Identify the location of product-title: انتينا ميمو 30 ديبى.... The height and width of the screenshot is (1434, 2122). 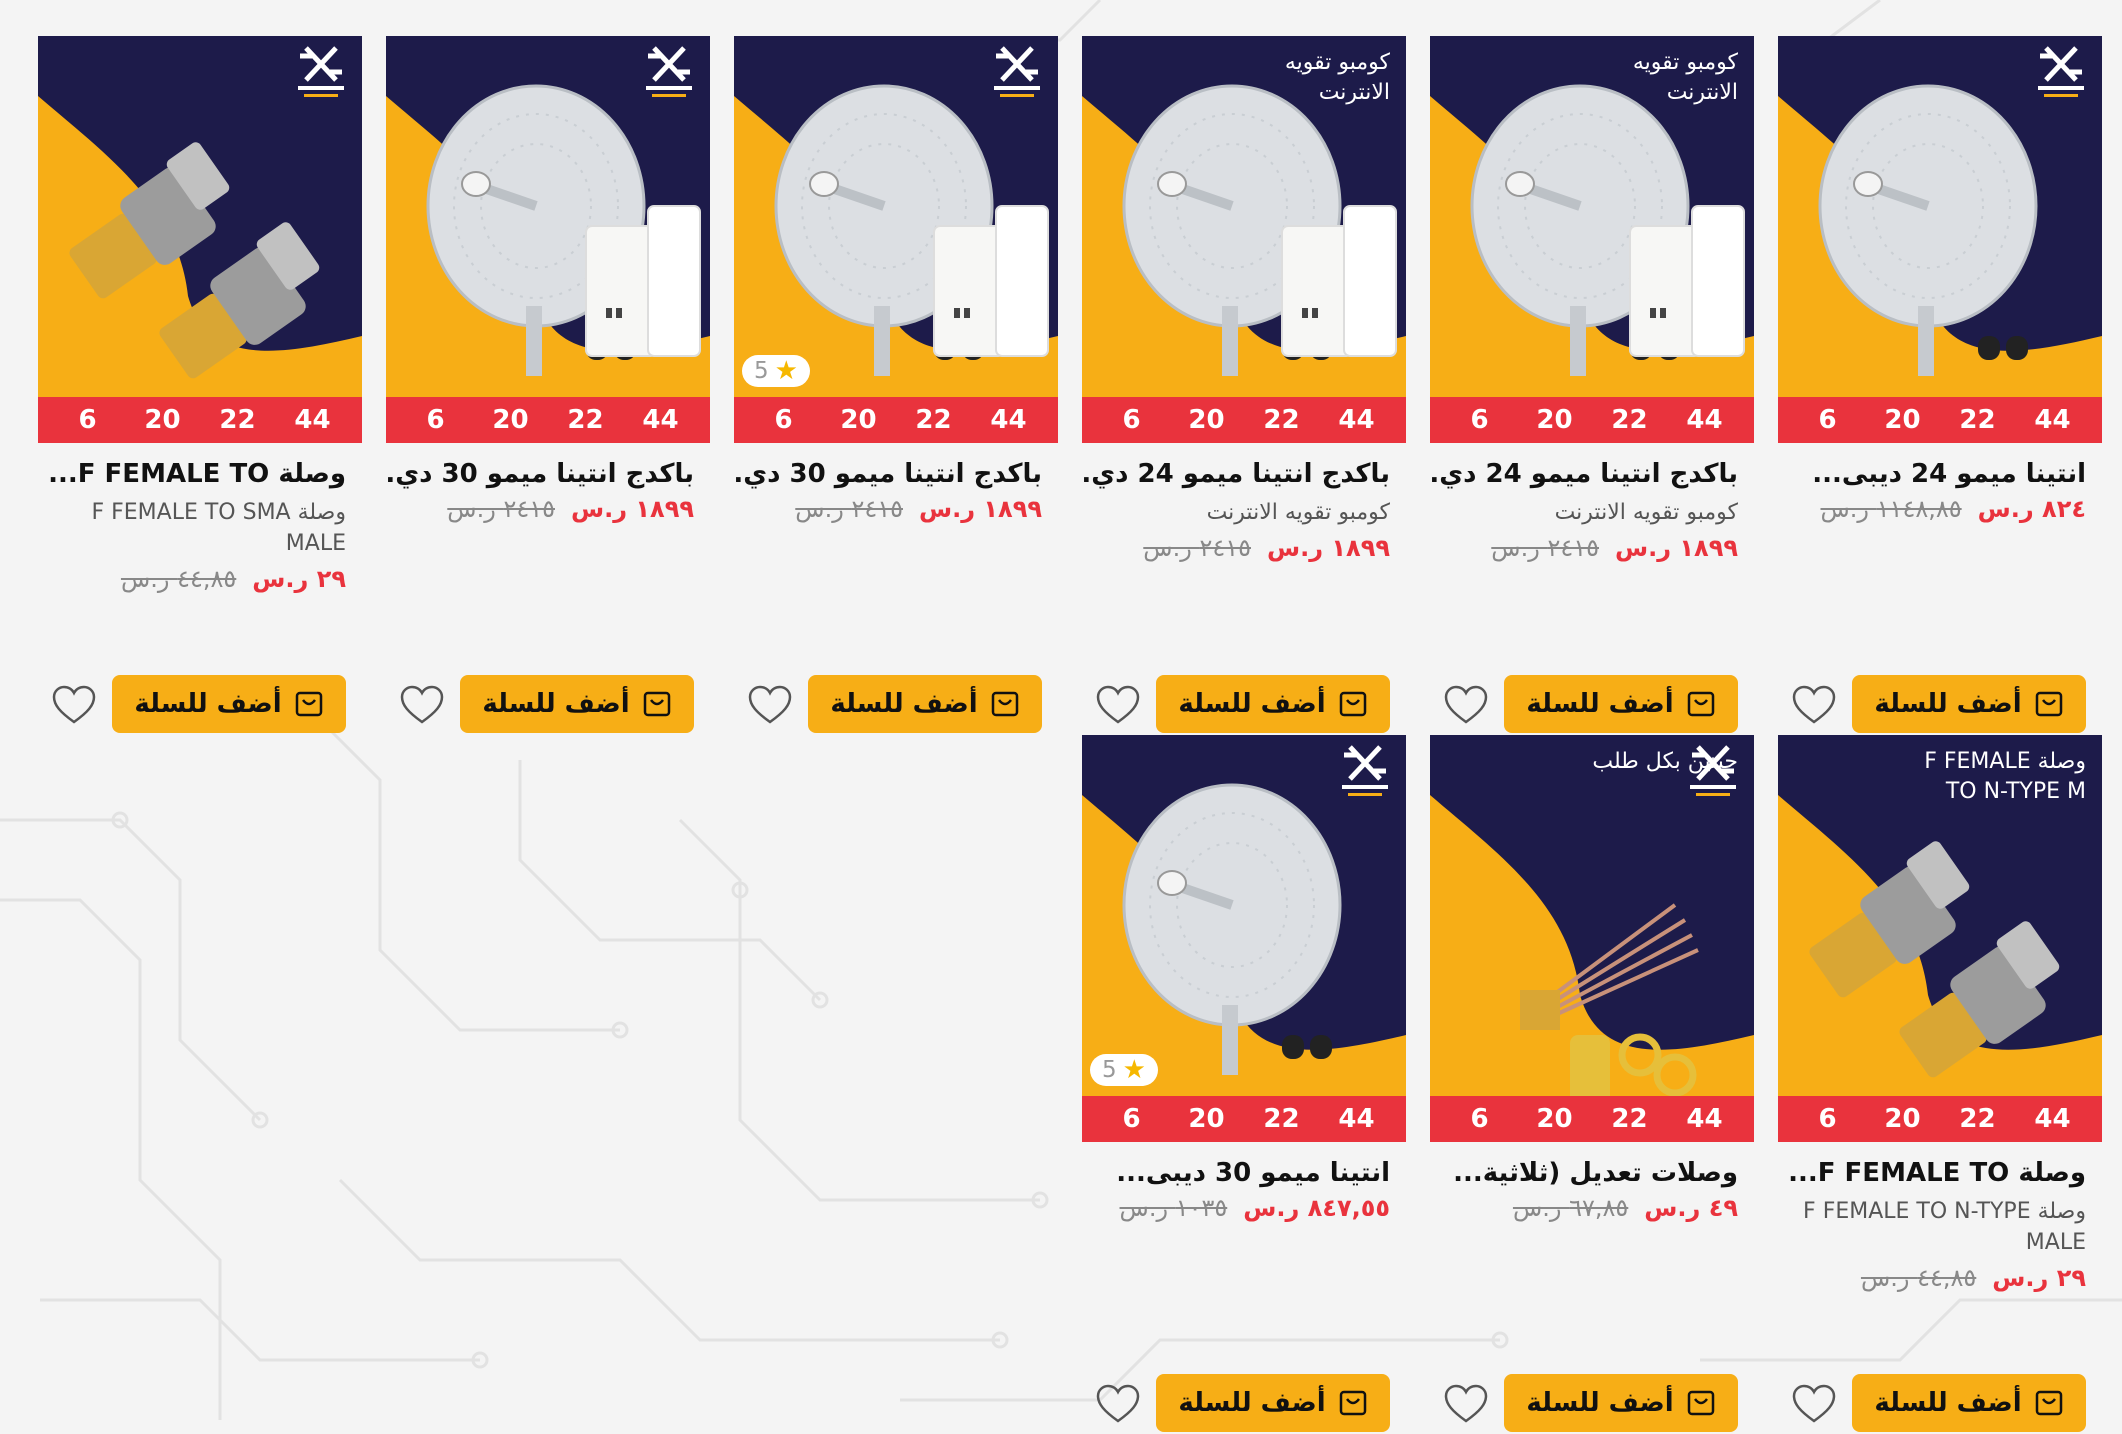
(1244, 1173).